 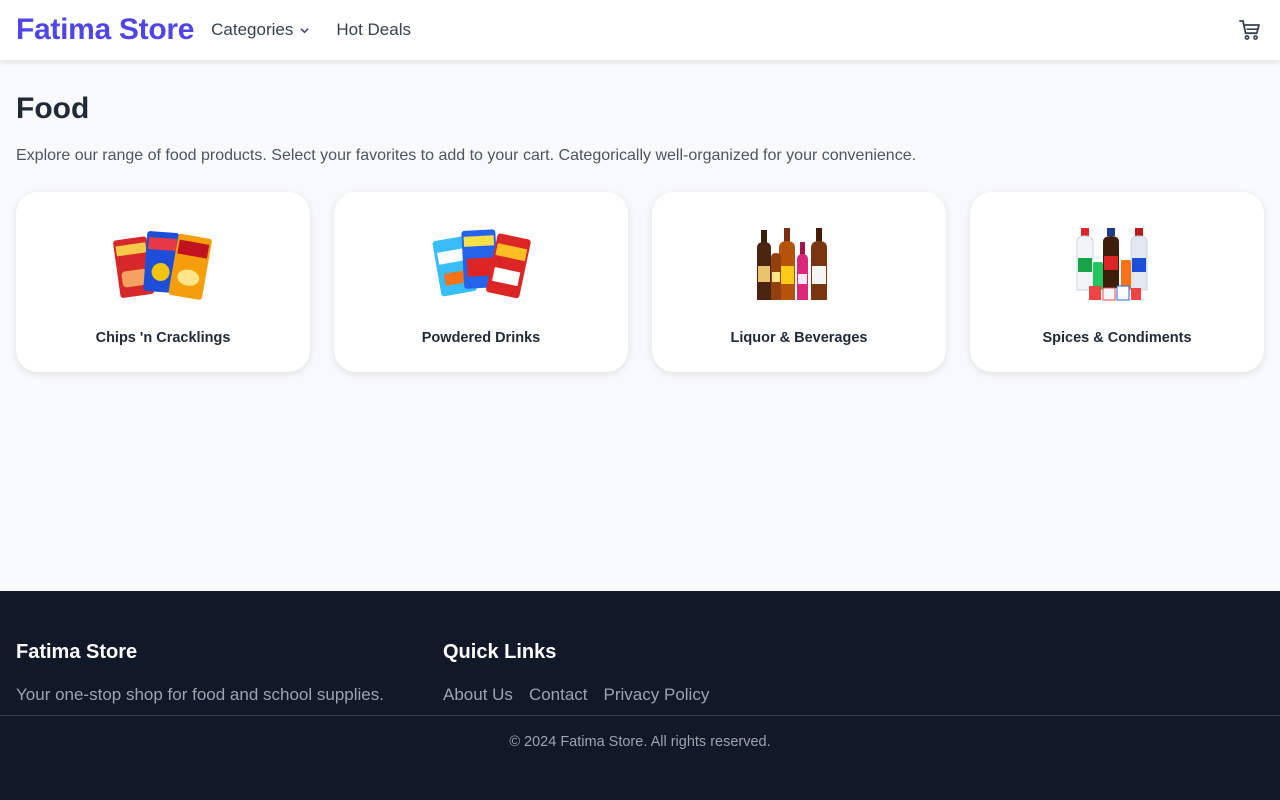 I want to click on hot-deals-link: Hot Deals, so click(x=373, y=30).